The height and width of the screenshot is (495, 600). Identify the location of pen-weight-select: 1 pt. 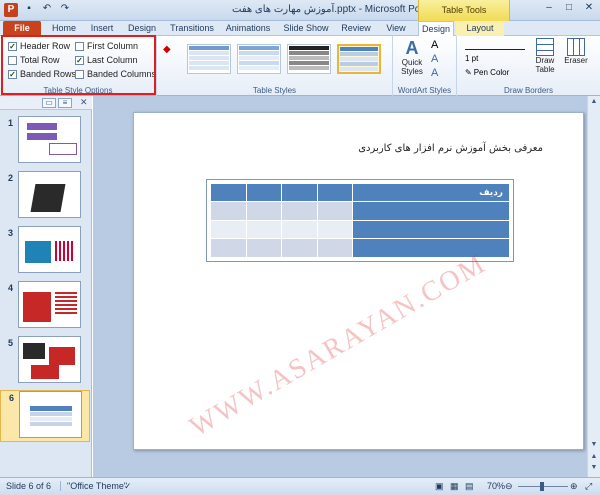
(471, 58).